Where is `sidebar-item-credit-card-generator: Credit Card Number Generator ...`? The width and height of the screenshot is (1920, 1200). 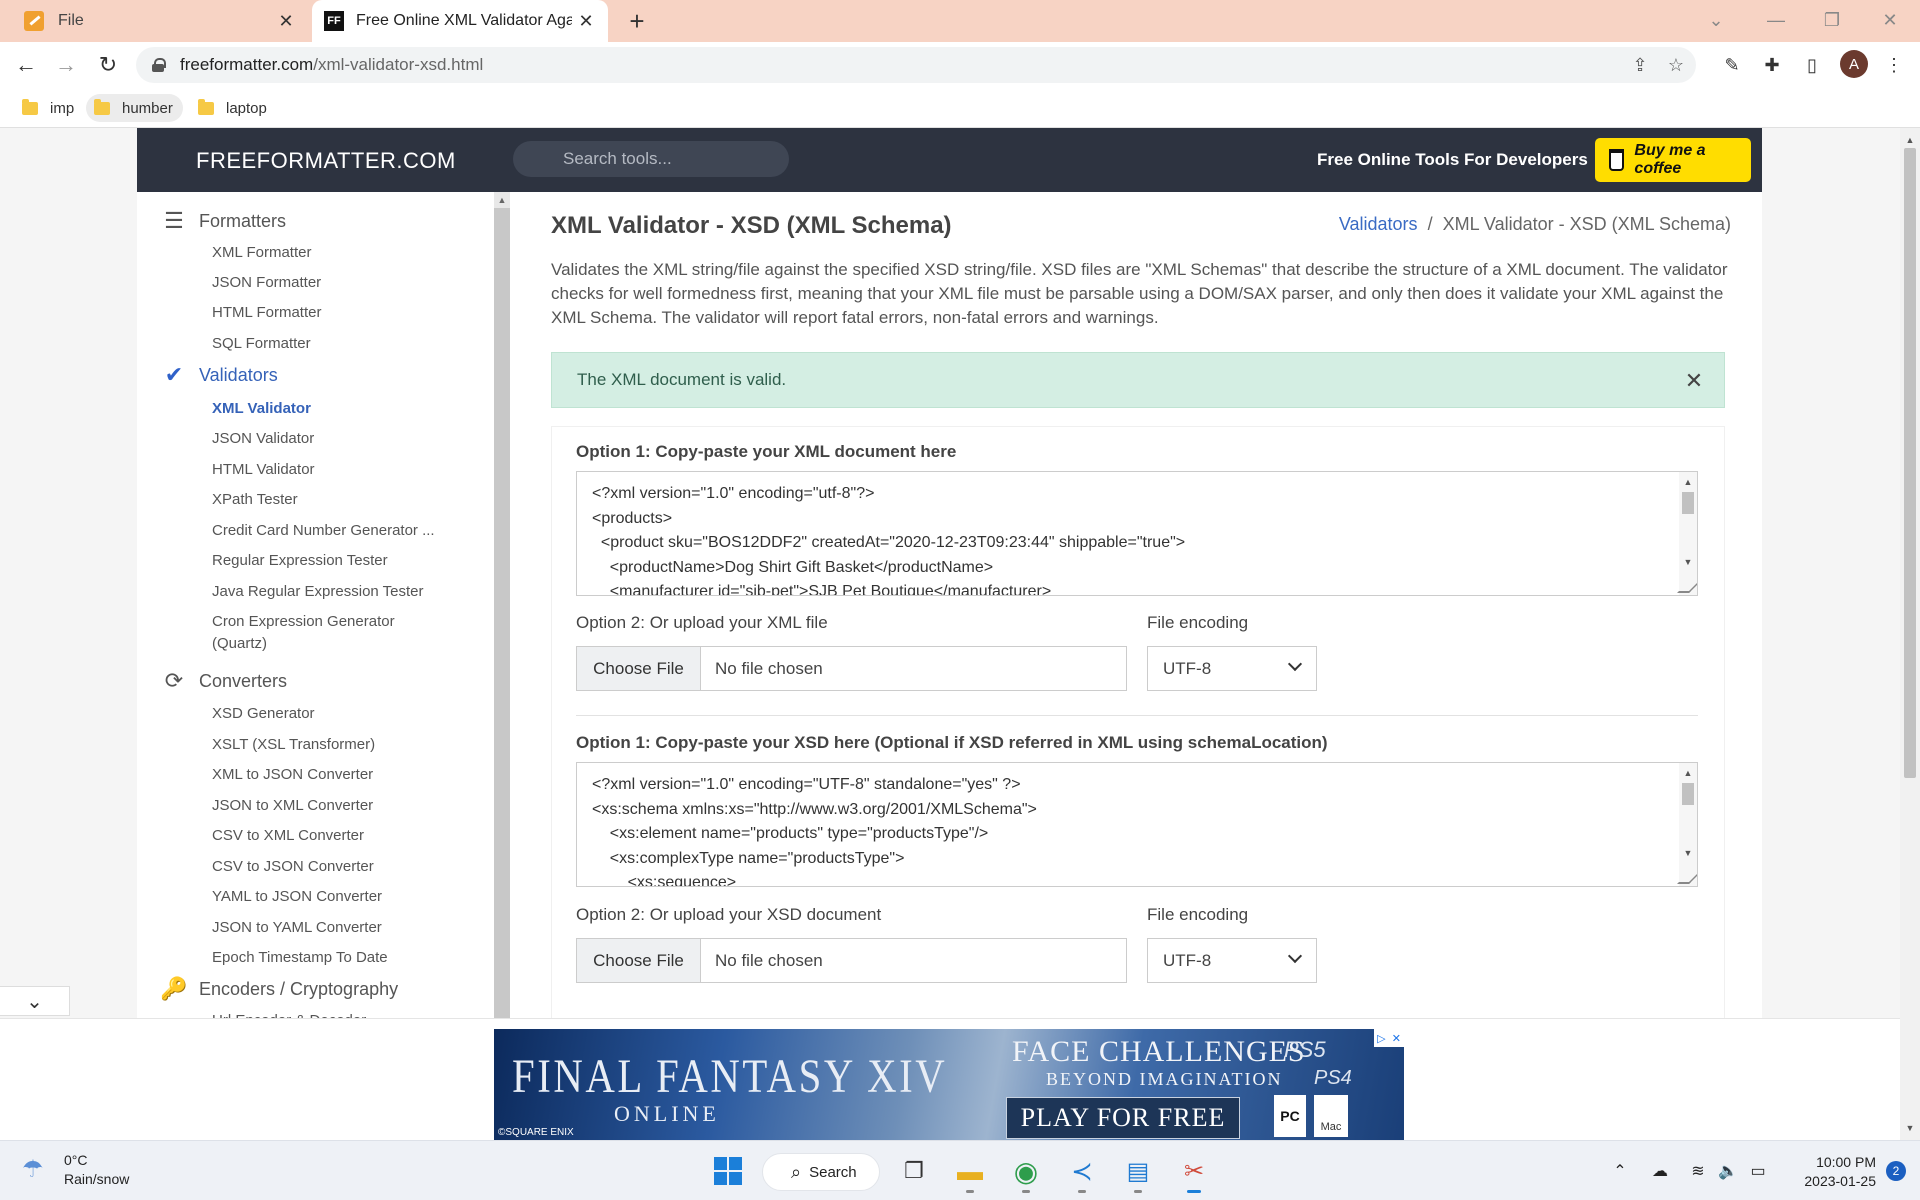 sidebar-item-credit-card-generator: Credit Card Number Generator ... is located at coordinates (342, 531).